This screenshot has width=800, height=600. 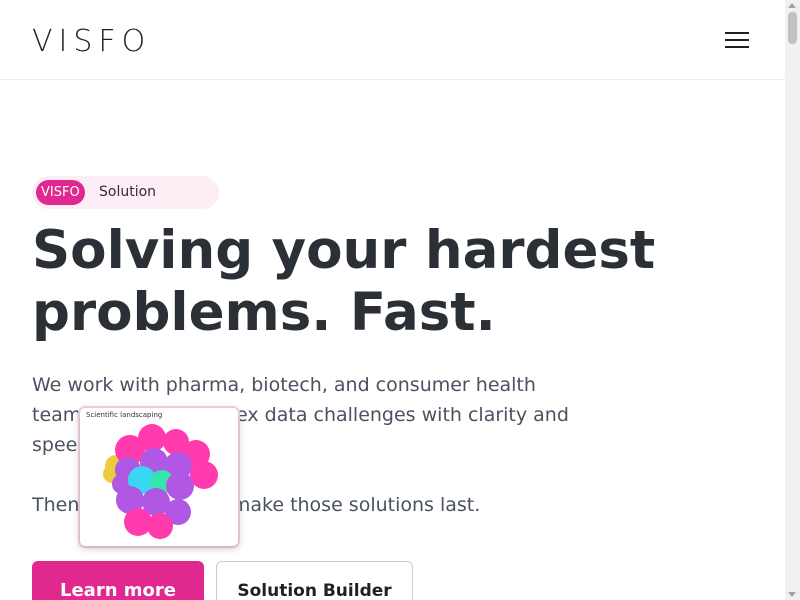 What do you see at coordinates (792, 5) in the screenshot?
I see `scroll-up-arrow-icon` at bounding box center [792, 5].